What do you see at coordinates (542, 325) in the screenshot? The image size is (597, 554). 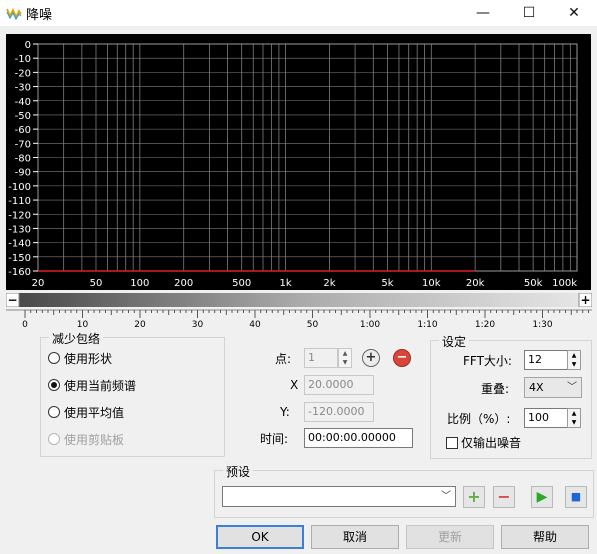 I see `timeline-label: 1:30` at bounding box center [542, 325].